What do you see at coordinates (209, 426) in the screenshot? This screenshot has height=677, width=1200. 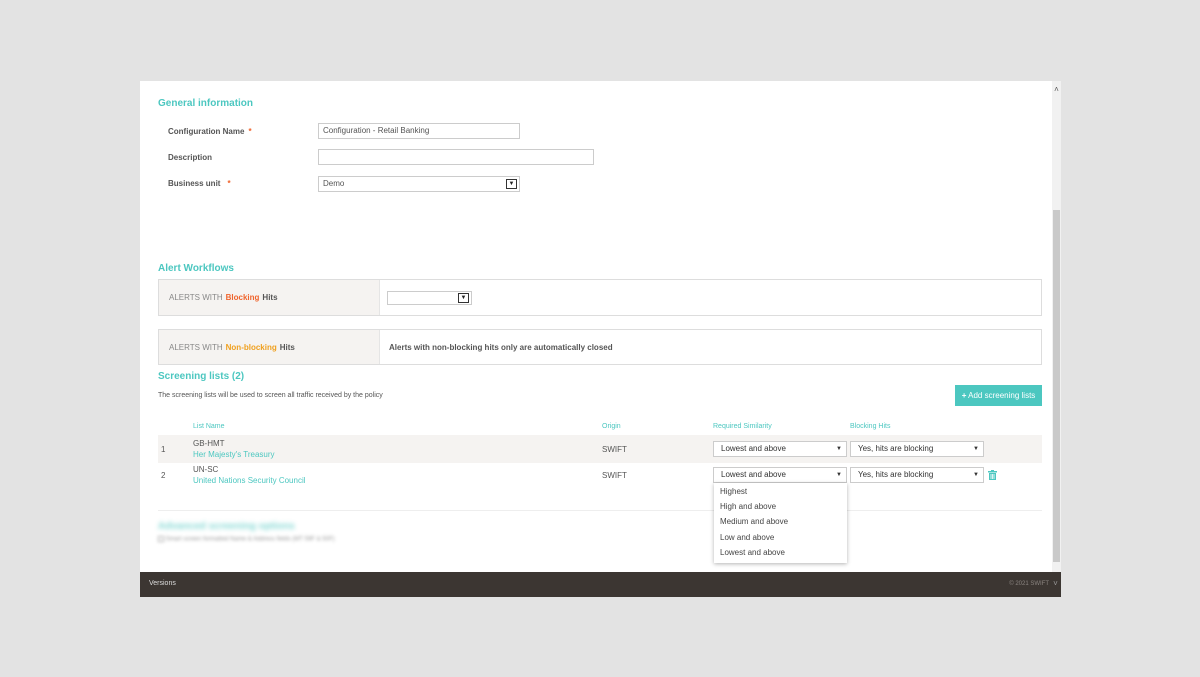 I see `column-header-list-name: List Name` at bounding box center [209, 426].